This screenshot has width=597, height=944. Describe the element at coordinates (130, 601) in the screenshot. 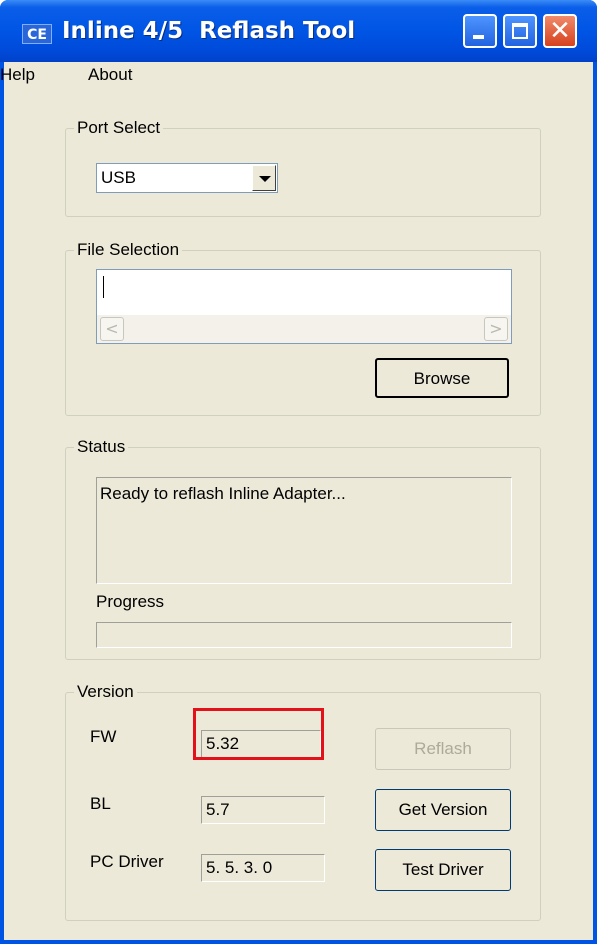

I see `progress-label: Progress` at that location.